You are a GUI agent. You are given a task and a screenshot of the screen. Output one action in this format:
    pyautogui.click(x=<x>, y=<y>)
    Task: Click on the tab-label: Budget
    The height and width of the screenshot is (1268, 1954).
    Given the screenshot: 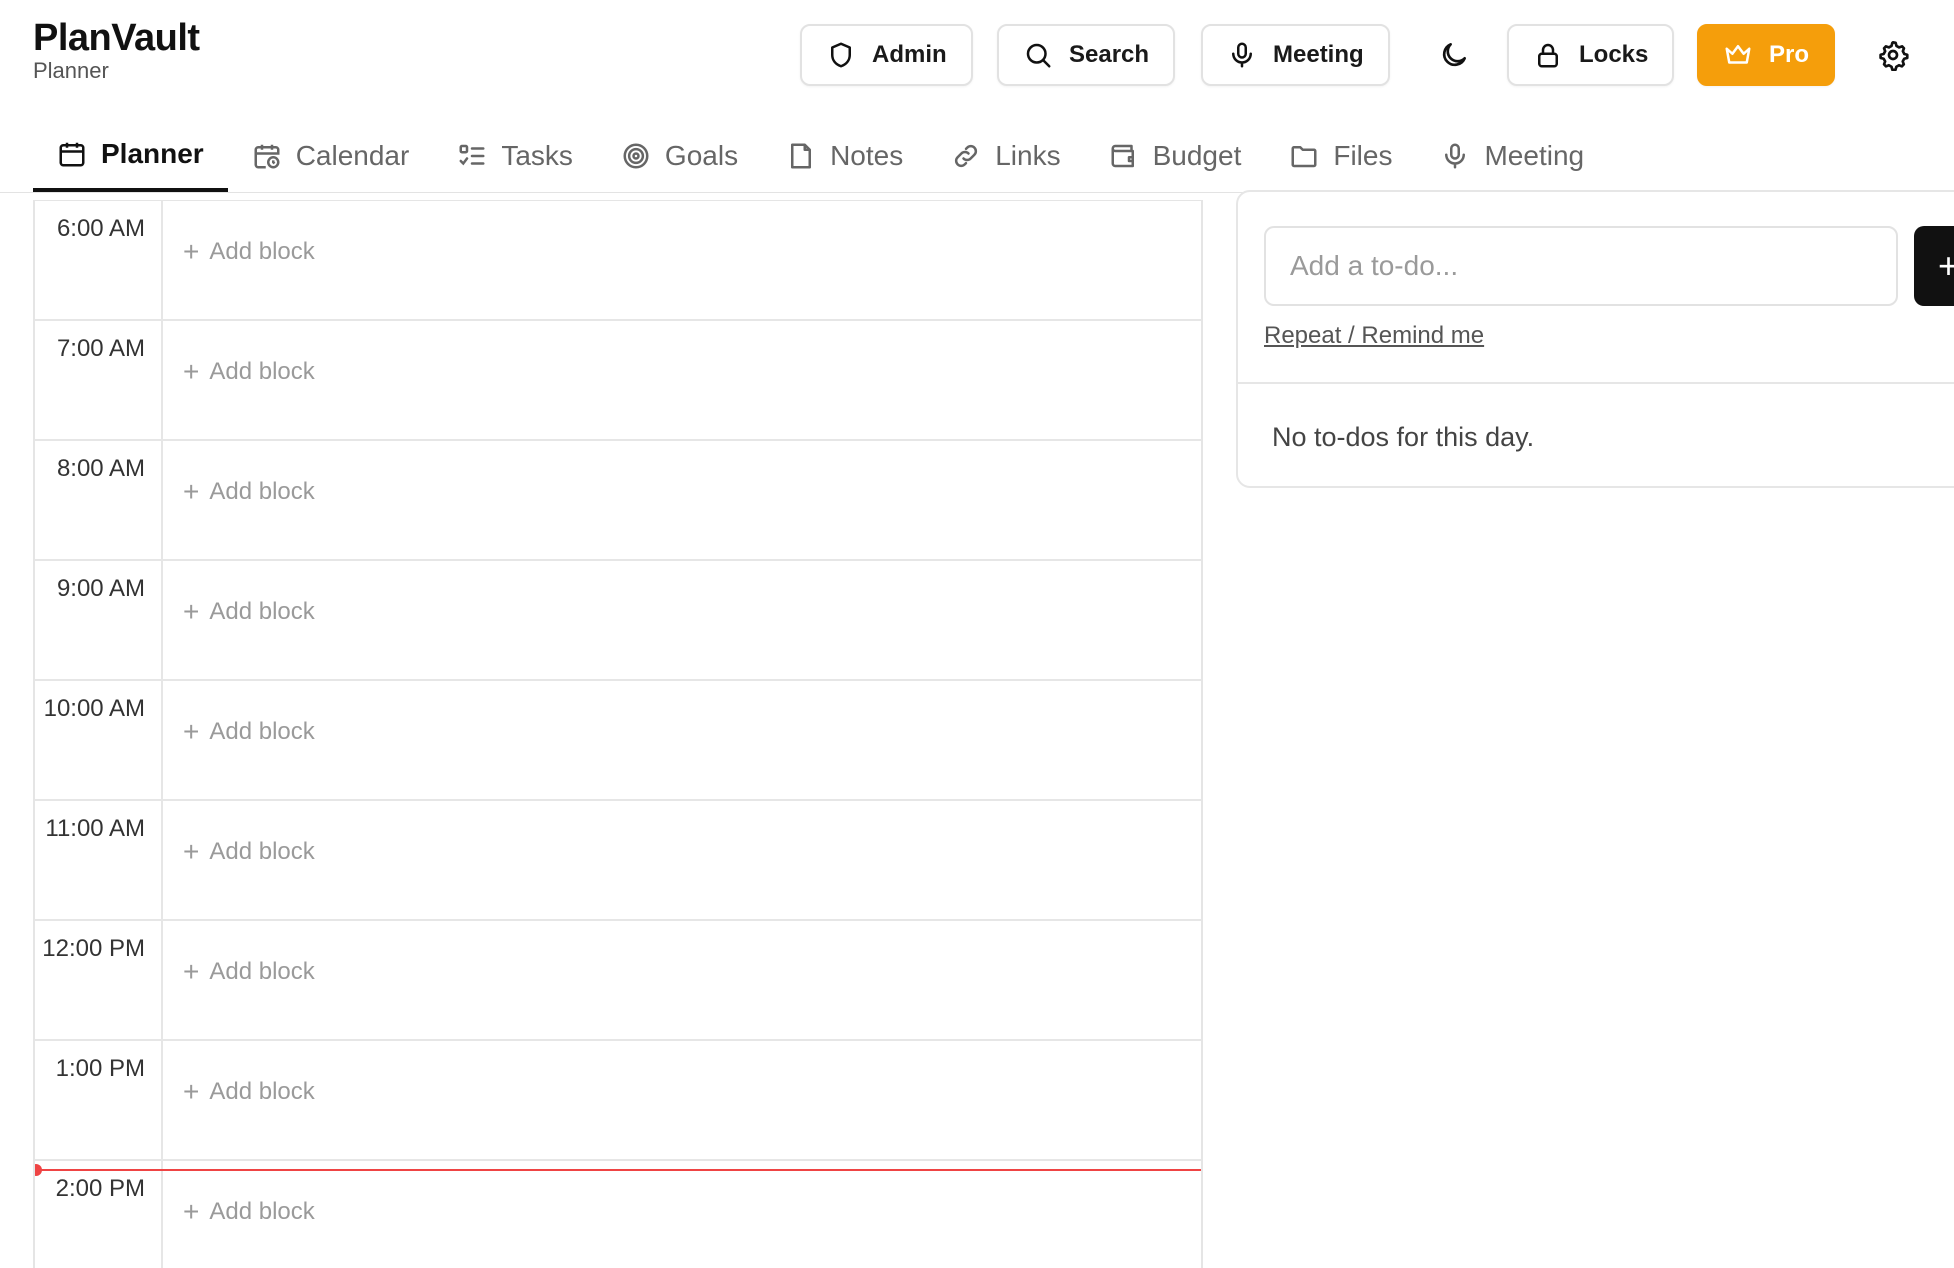 What is the action you would take?
    pyautogui.click(x=1197, y=155)
    